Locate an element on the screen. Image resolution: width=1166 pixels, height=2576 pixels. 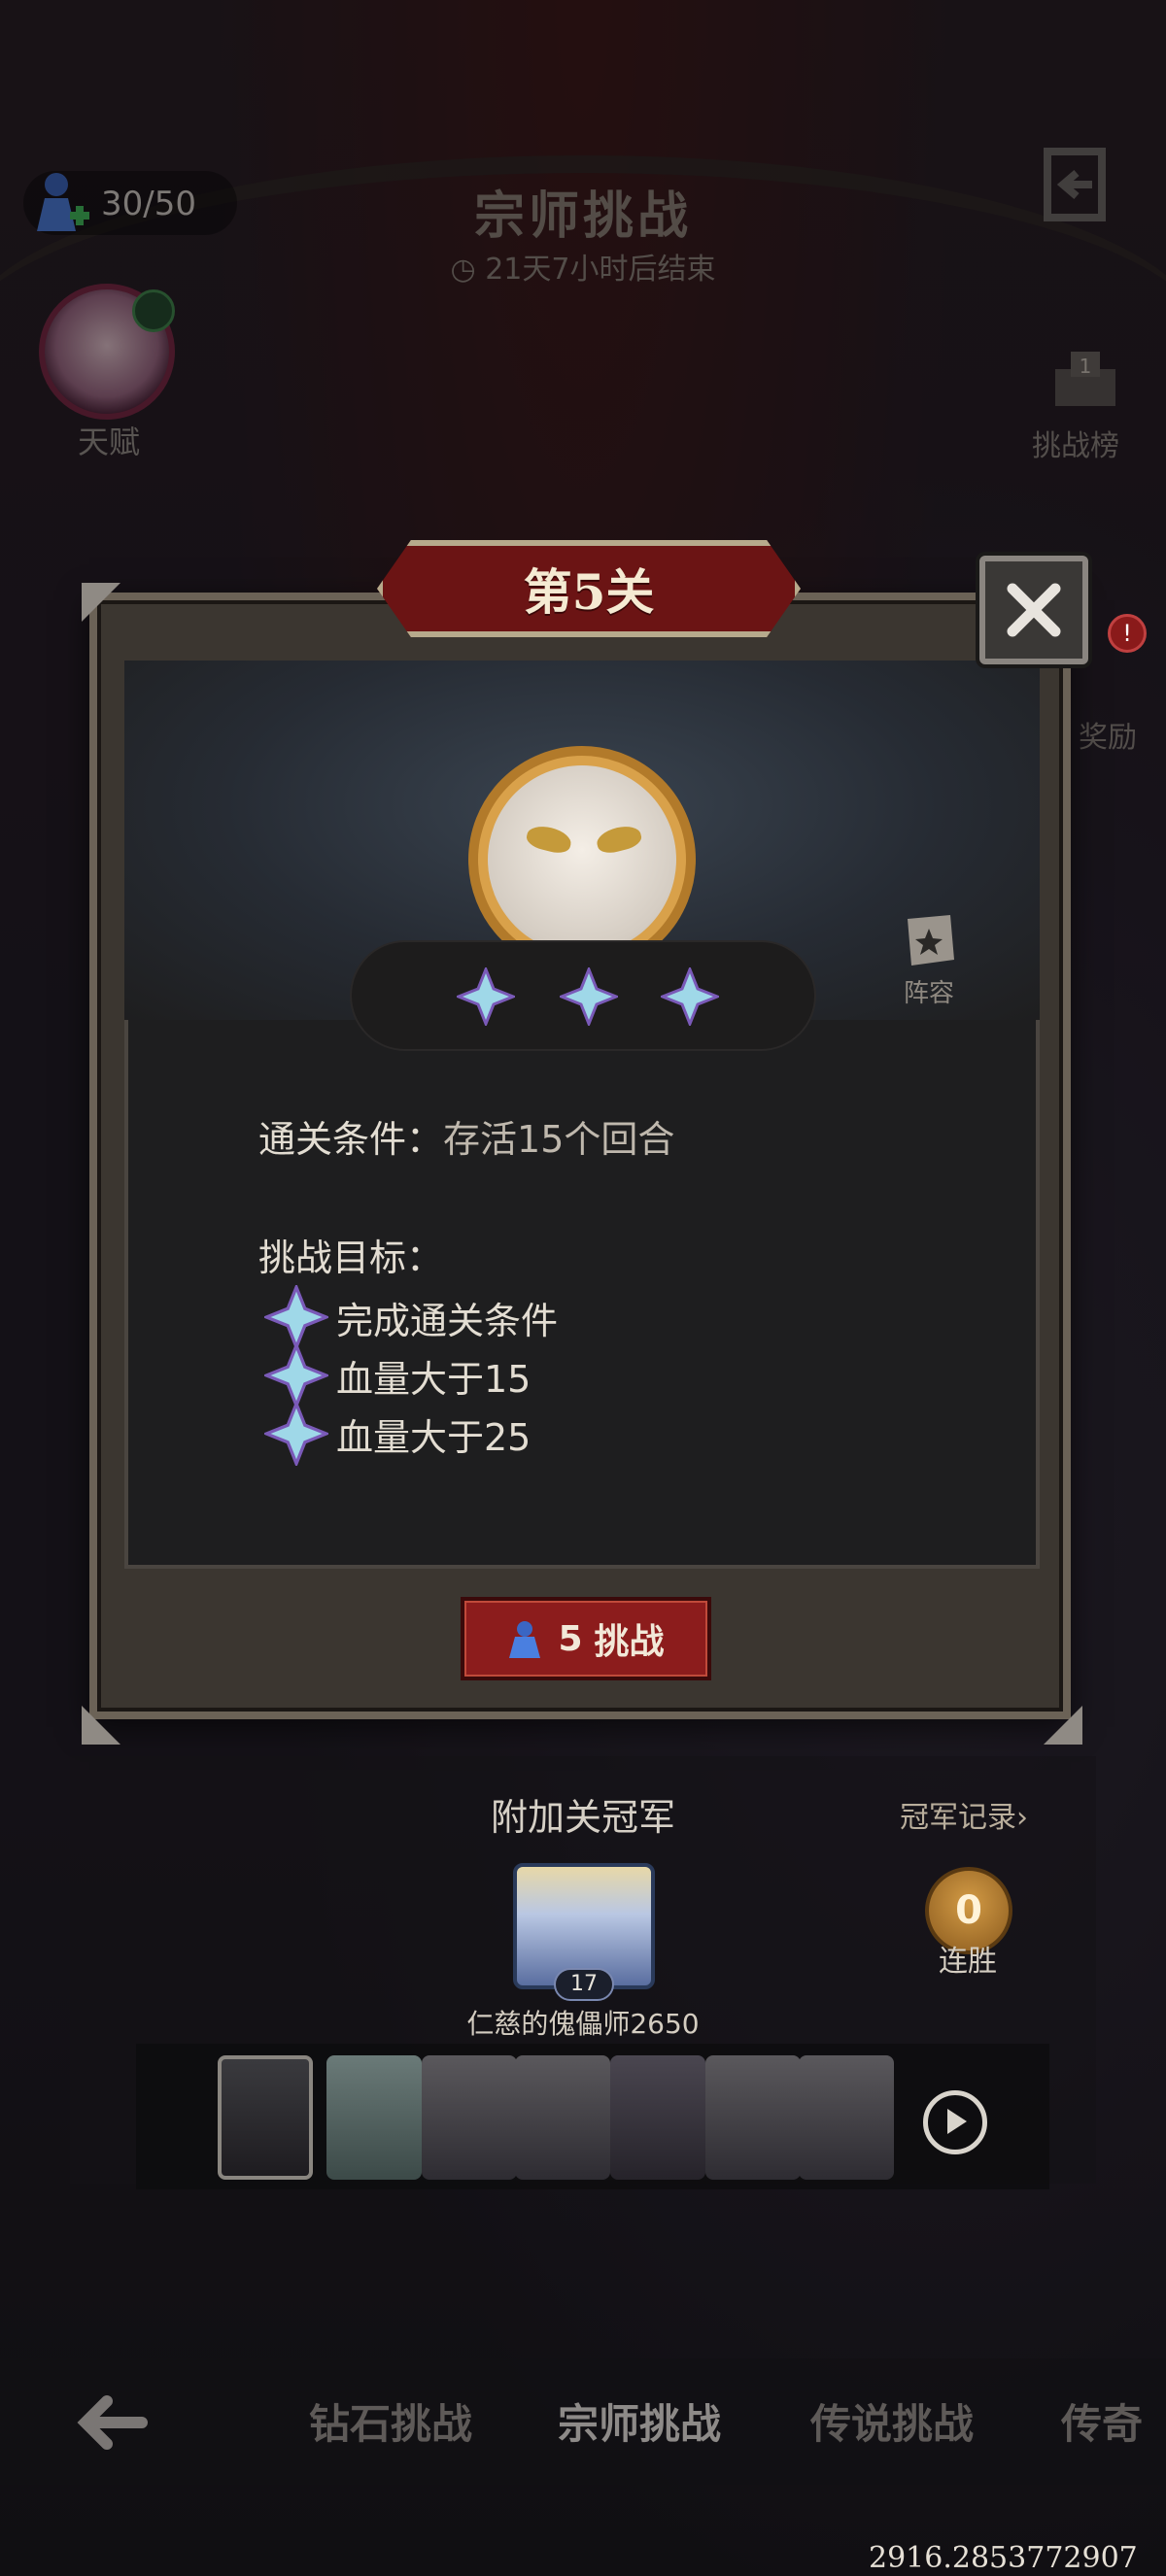
back-arrow-icon is located at coordinates (113, 2422).